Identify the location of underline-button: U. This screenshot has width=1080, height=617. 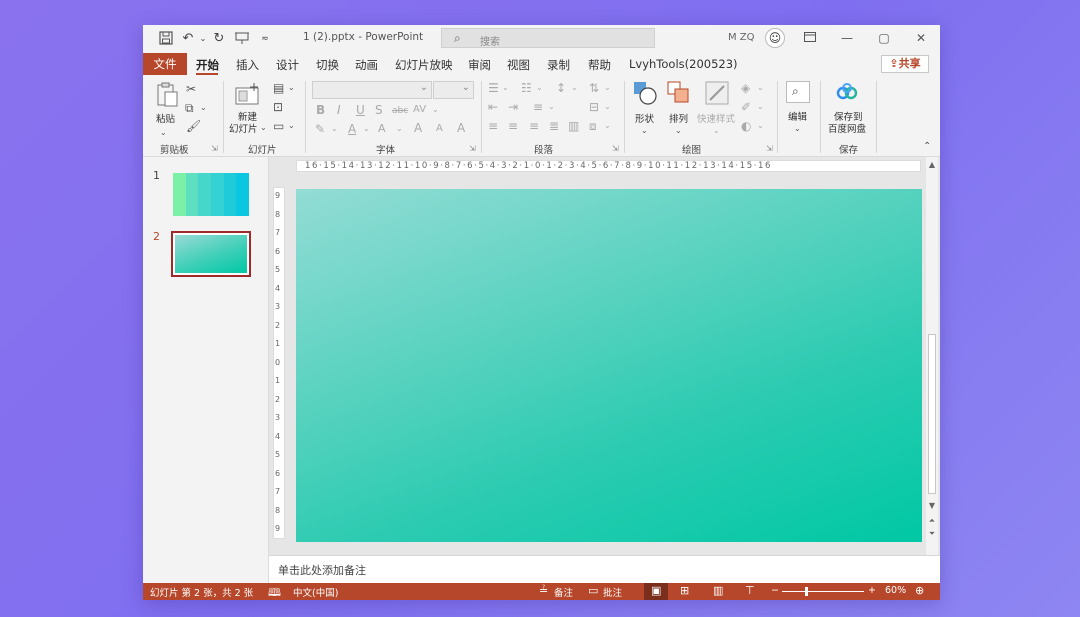
(360, 110).